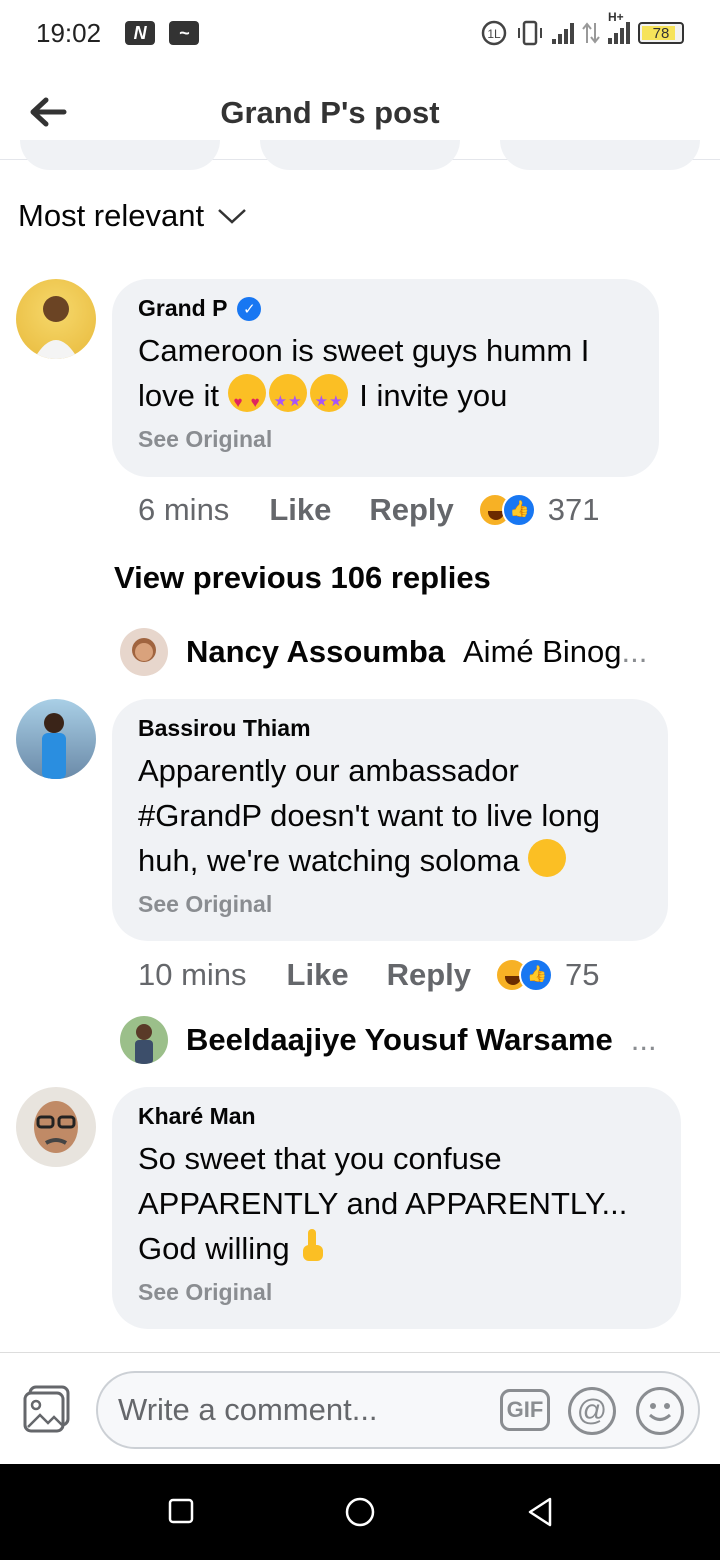 Image resolution: width=720 pixels, height=1560 pixels. I want to click on comment-meta: 6 mins Like Reply 371, so click(369, 510).